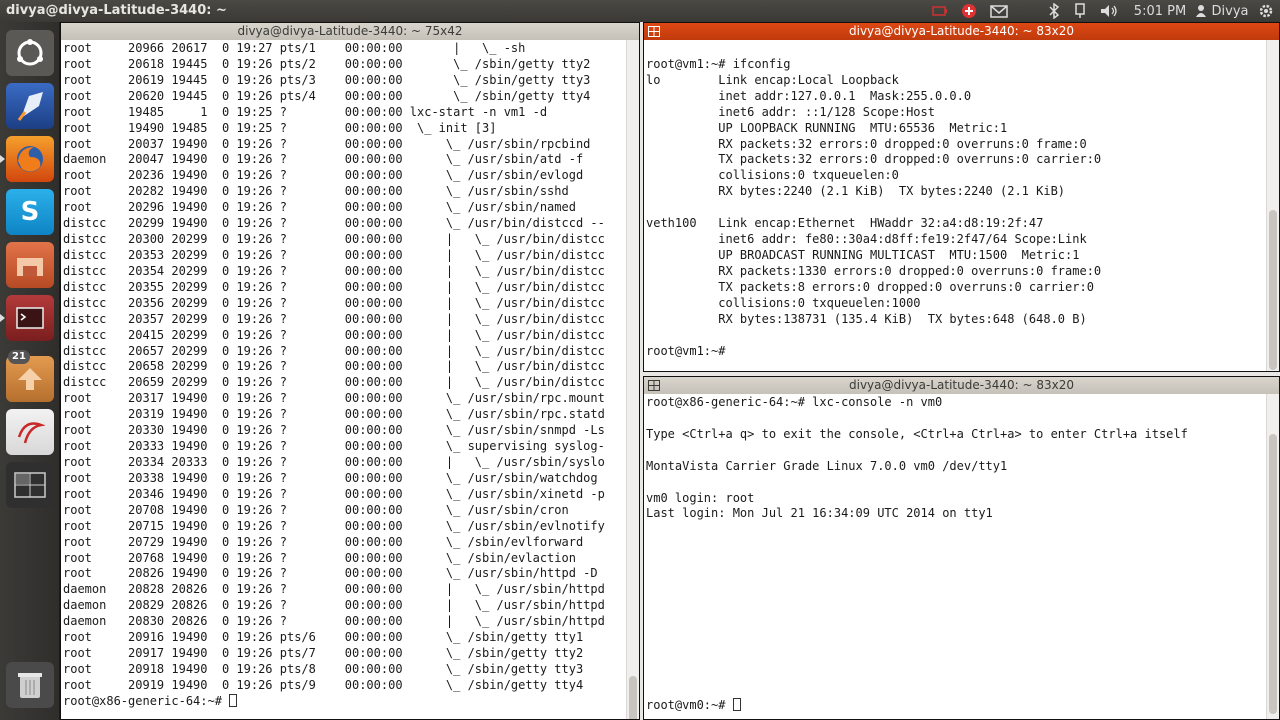 Image resolution: width=1280 pixels, height=720 pixels. Describe the element at coordinates (1109, 11) in the screenshot. I see `volume-icon` at that location.